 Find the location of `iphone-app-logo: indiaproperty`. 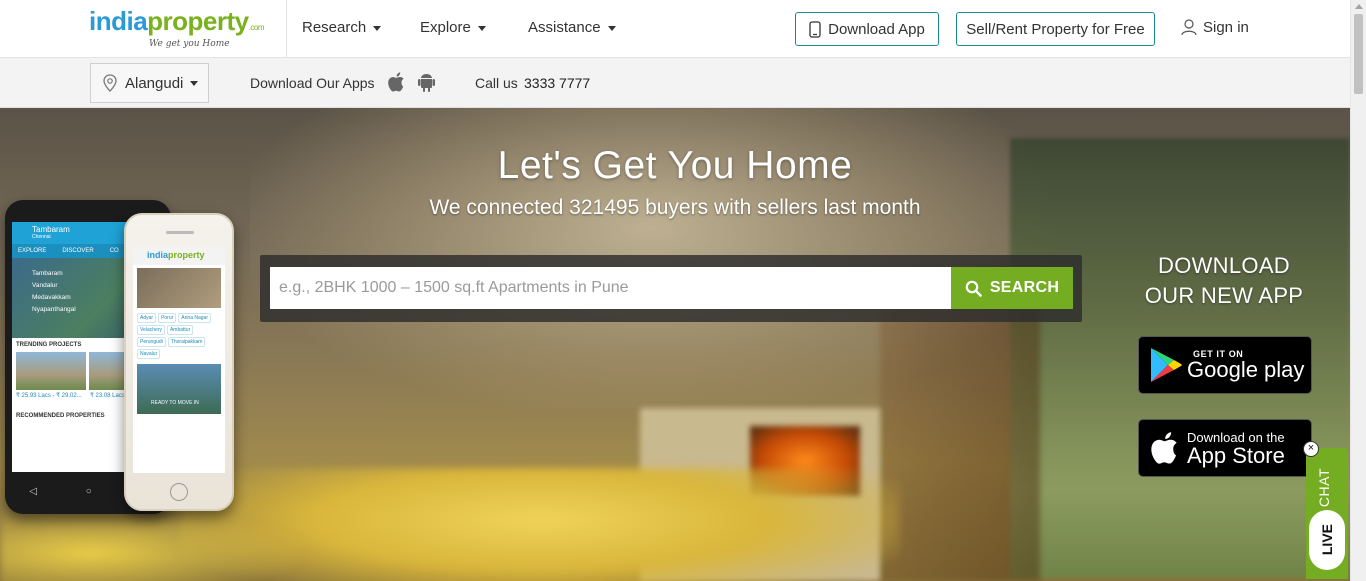

iphone-app-logo: indiaproperty is located at coordinates (179, 256).